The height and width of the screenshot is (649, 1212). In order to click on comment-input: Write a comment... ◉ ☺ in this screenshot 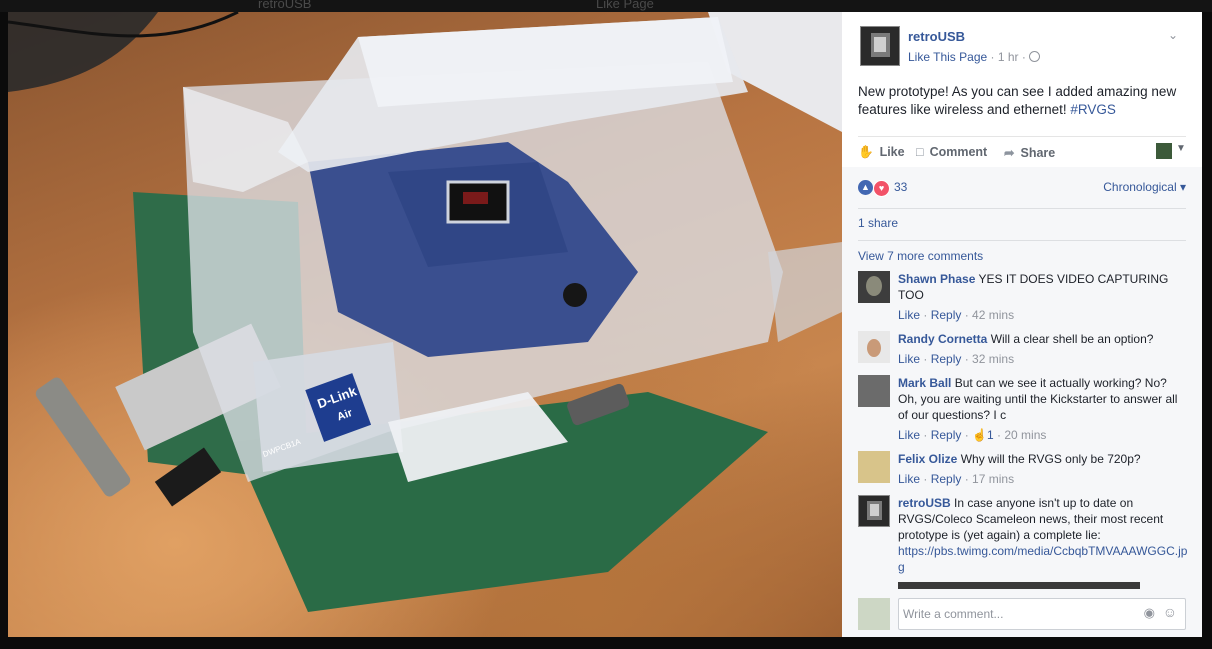, I will do `click(1042, 614)`.